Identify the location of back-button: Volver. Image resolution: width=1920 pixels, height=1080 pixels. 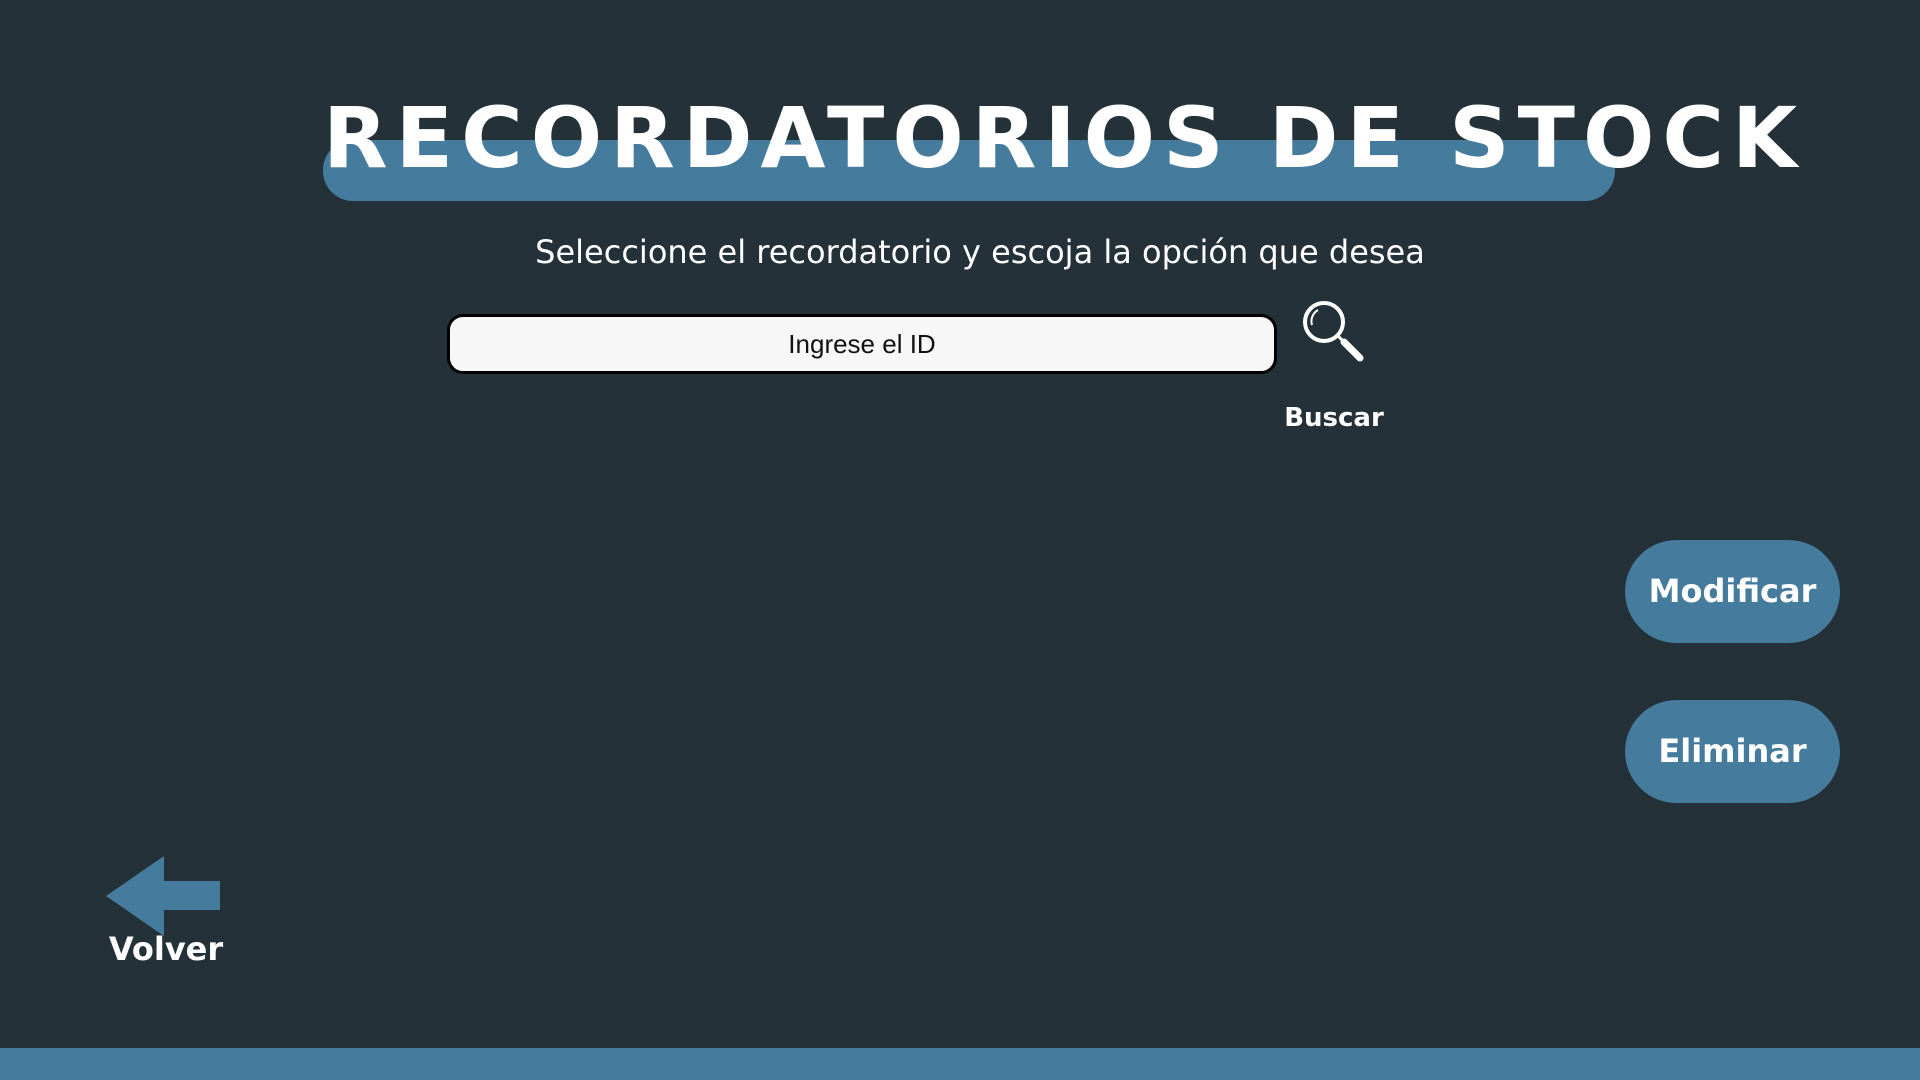
(166, 912).